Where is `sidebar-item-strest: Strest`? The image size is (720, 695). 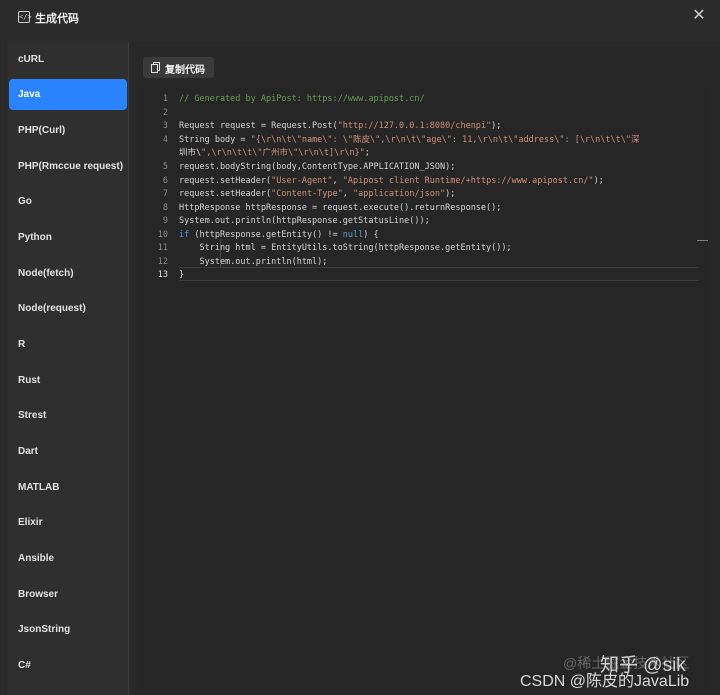
sidebar-item-strest: Strest is located at coordinates (68, 415).